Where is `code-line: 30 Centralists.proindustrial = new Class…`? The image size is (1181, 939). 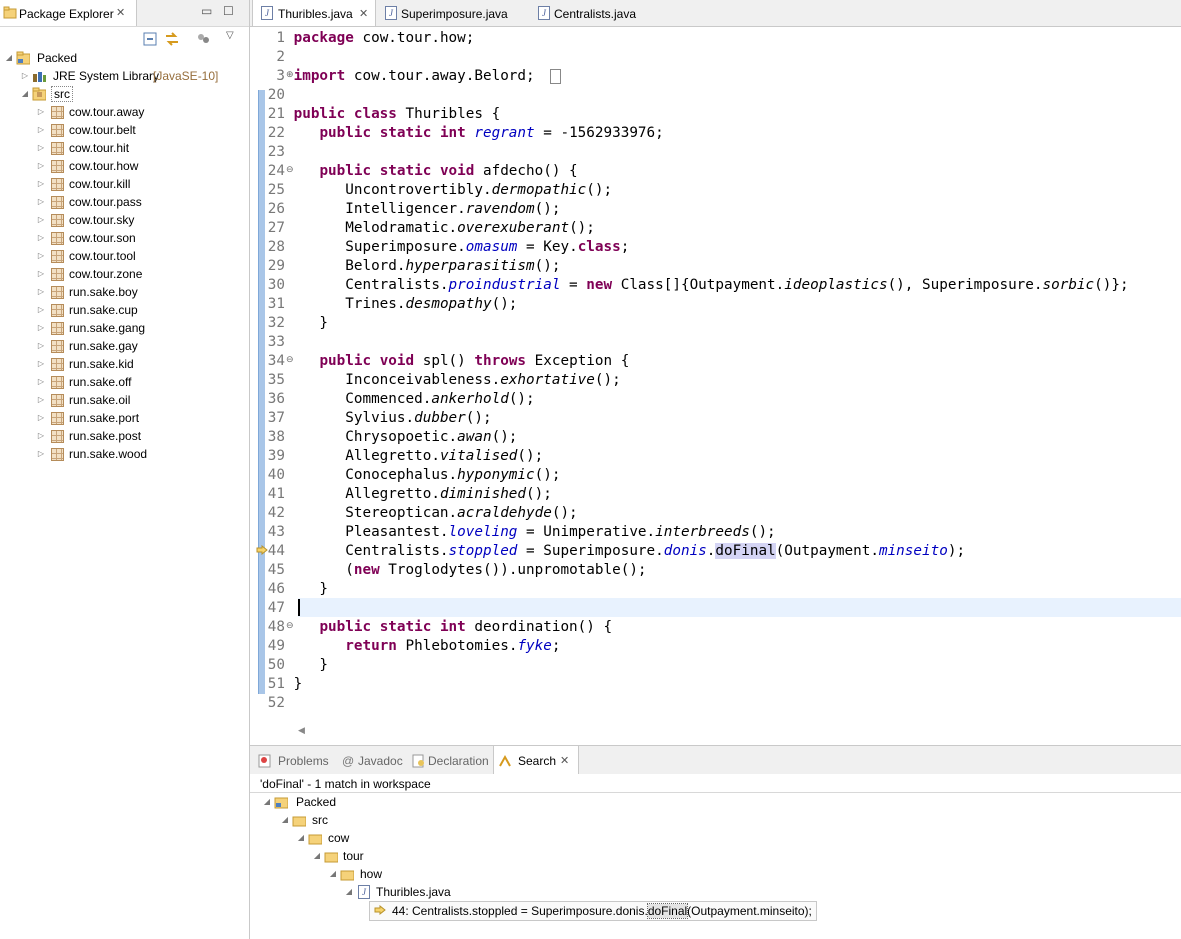 code-line: 30 Centralists.proindustrial = new Class… is located at coordinates (697, 285).